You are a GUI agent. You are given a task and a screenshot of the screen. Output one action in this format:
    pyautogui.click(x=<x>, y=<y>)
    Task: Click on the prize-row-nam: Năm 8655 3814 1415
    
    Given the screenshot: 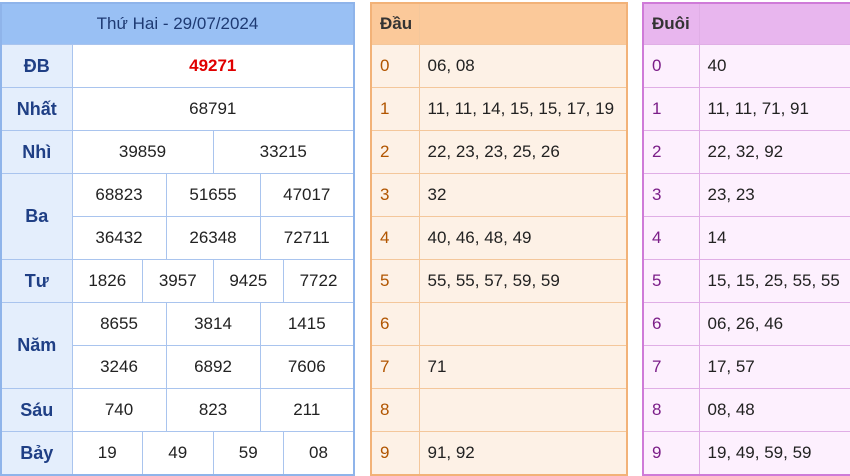 What is the action you would take?
    pyautogui.click(x=177, y=345)
    